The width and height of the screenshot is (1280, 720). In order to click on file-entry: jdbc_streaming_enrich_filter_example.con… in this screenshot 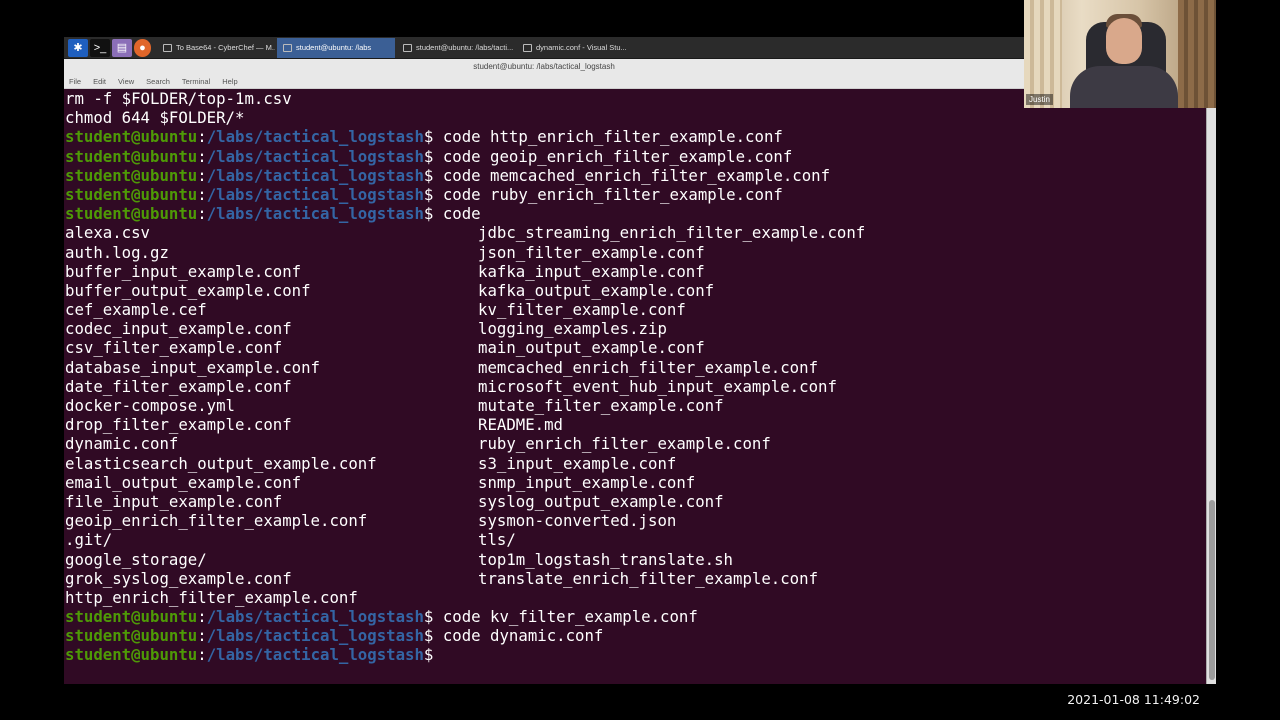, I will do `click(672, 233)`.